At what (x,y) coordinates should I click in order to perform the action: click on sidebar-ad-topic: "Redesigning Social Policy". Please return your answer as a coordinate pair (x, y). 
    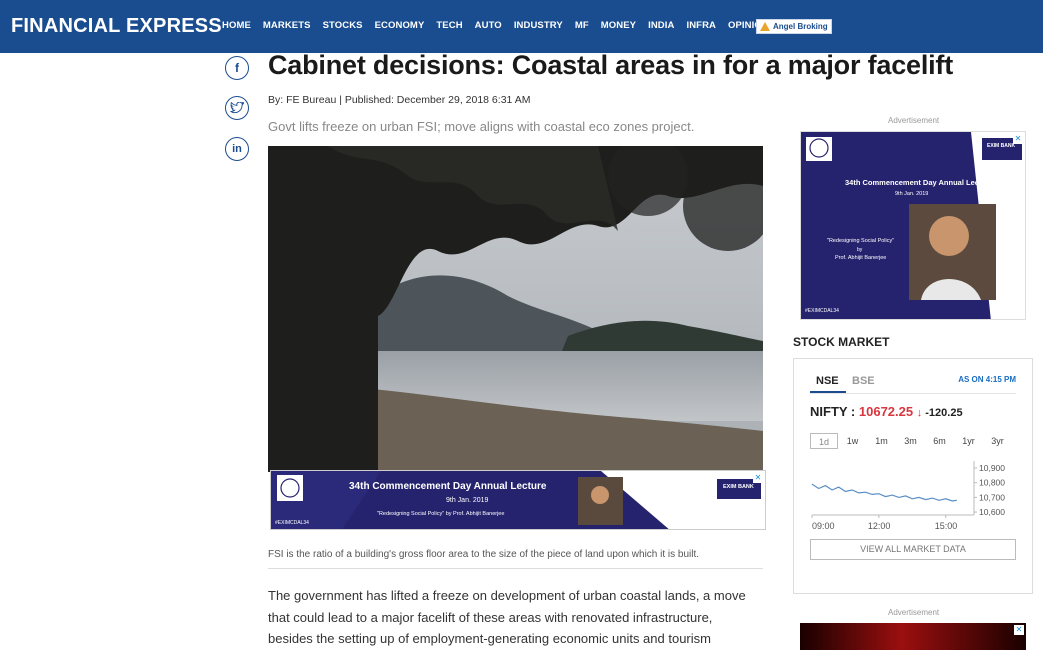
    Looking at the image, I should click on (861, 241).